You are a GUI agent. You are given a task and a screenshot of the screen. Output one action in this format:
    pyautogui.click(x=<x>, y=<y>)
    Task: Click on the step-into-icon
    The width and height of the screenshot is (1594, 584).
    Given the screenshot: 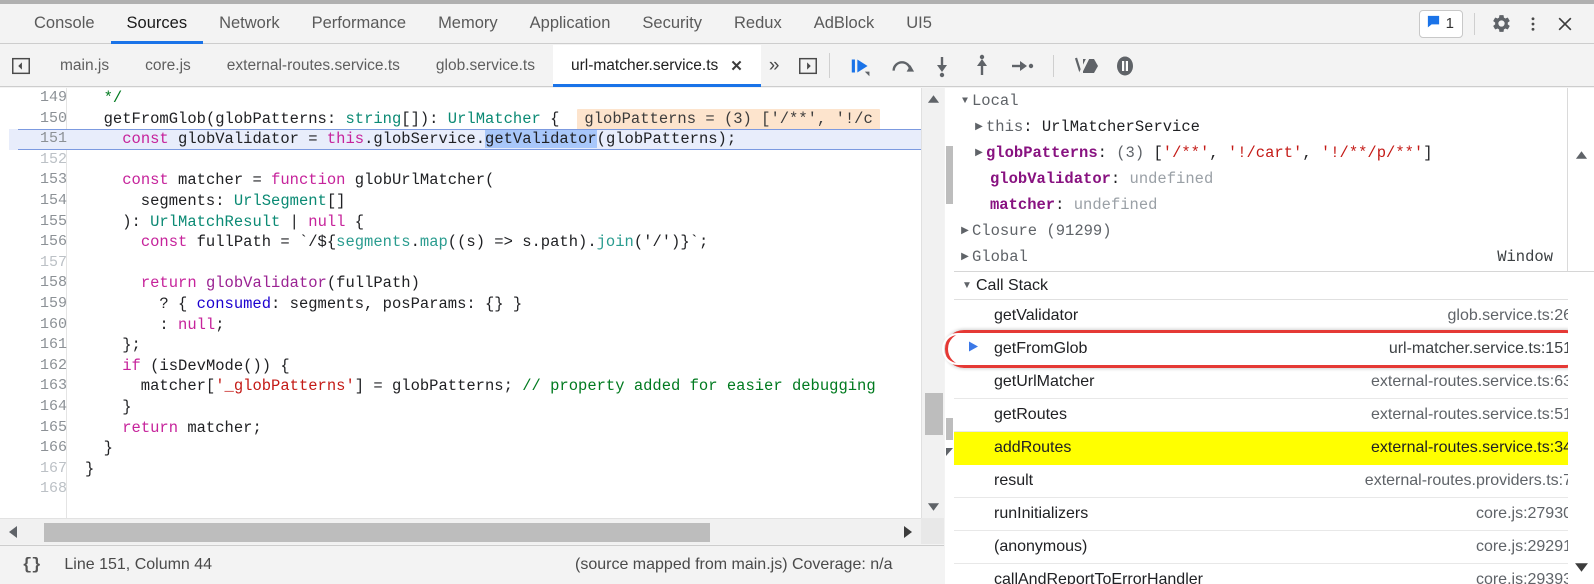 What is the action you would take?
    pyautogui.click(x=942, y=66)
    